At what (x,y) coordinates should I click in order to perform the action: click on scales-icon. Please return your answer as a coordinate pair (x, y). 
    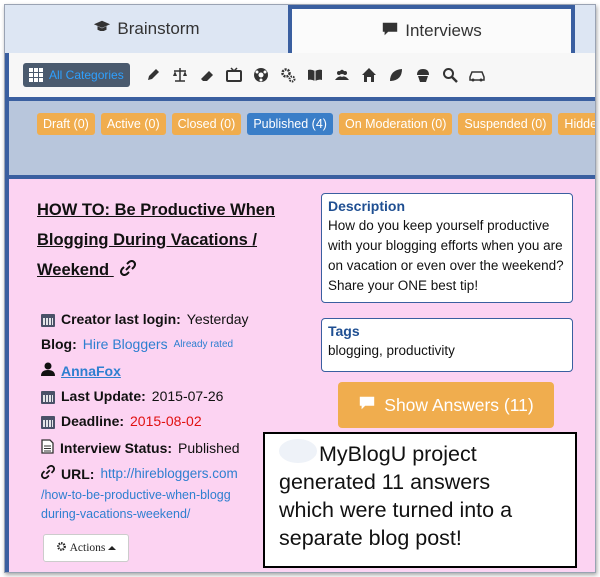
    Looking at the image, I should click on (180, 75).